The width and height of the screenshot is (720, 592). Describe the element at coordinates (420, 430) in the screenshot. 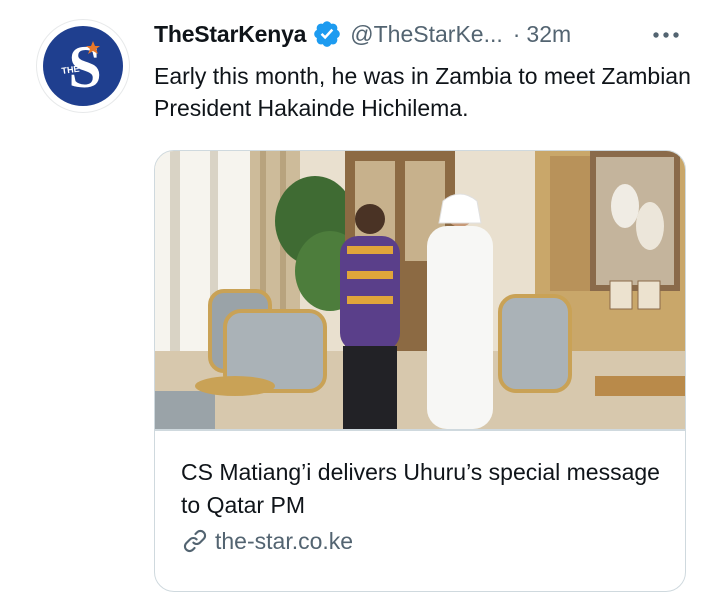

I see `card-divider` at that location.